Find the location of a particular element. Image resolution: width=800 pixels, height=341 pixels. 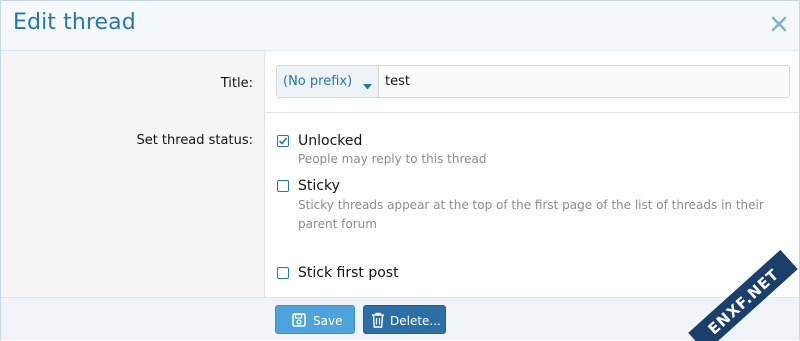

trash-icon is located at coordinates (378, 320).